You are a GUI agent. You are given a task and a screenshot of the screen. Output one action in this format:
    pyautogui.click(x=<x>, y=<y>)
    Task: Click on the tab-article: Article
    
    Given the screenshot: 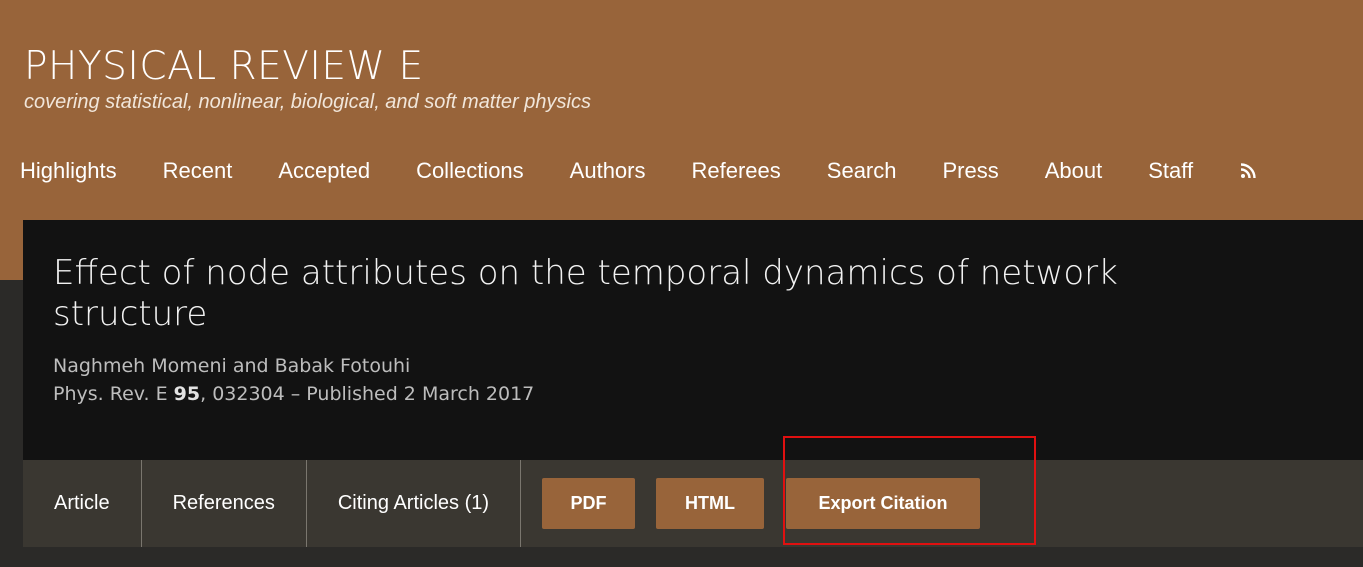 What is the action you would take?
    pyautogui.click(x=82, y=503)
    